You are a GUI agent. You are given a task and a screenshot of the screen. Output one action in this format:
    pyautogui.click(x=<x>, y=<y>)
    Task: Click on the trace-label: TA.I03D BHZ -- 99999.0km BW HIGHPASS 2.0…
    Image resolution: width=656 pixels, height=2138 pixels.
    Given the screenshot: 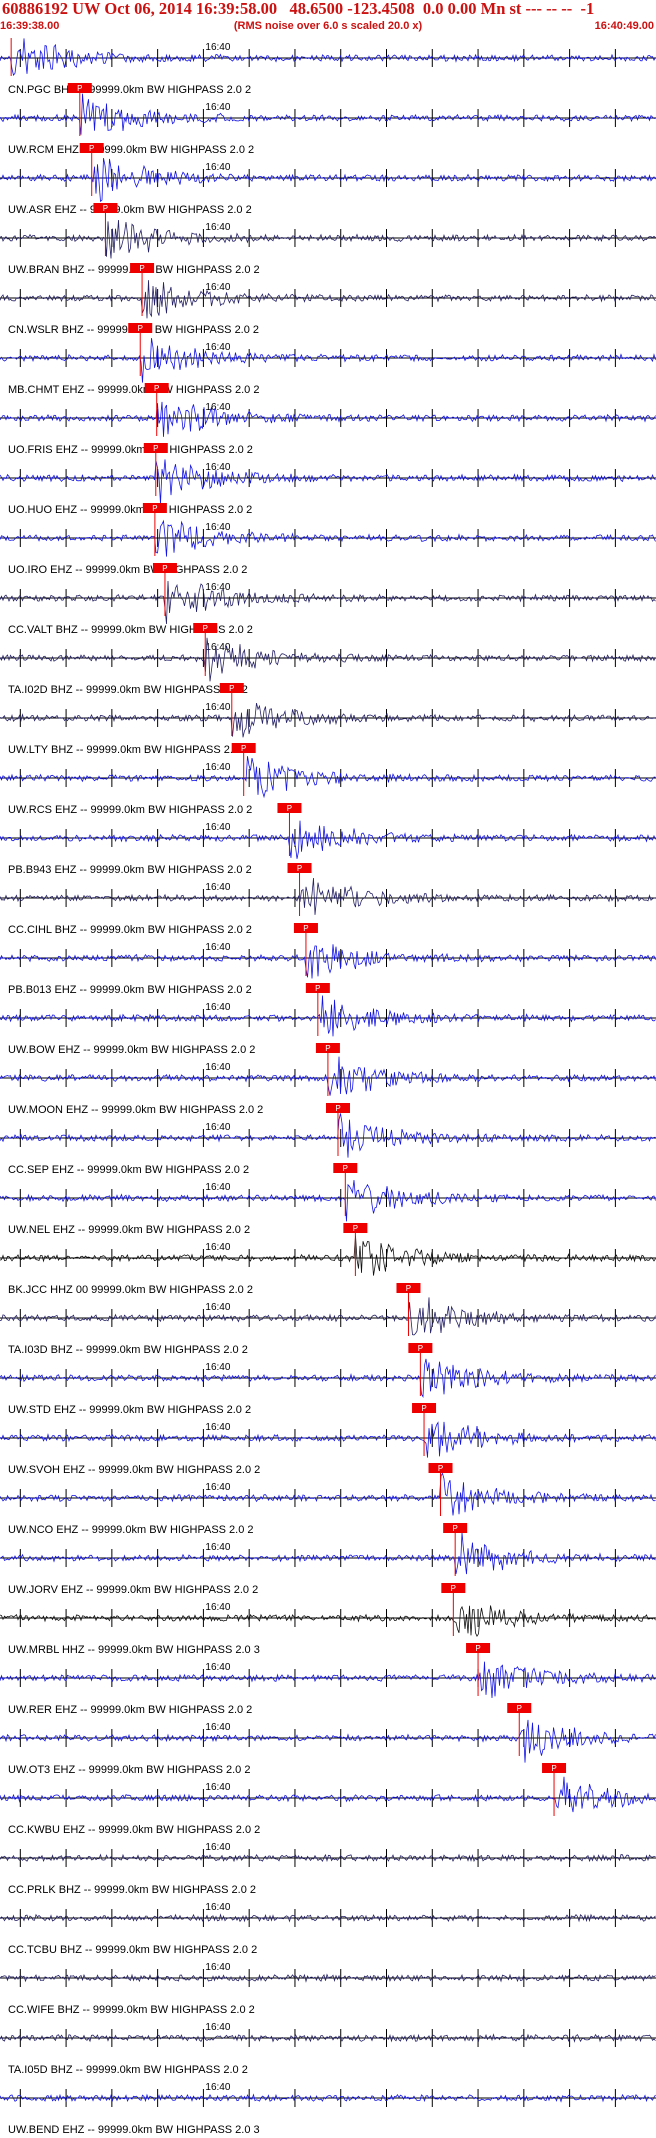 What is the action you would take?
    pyautogui.click(x=128, y=1350)
    